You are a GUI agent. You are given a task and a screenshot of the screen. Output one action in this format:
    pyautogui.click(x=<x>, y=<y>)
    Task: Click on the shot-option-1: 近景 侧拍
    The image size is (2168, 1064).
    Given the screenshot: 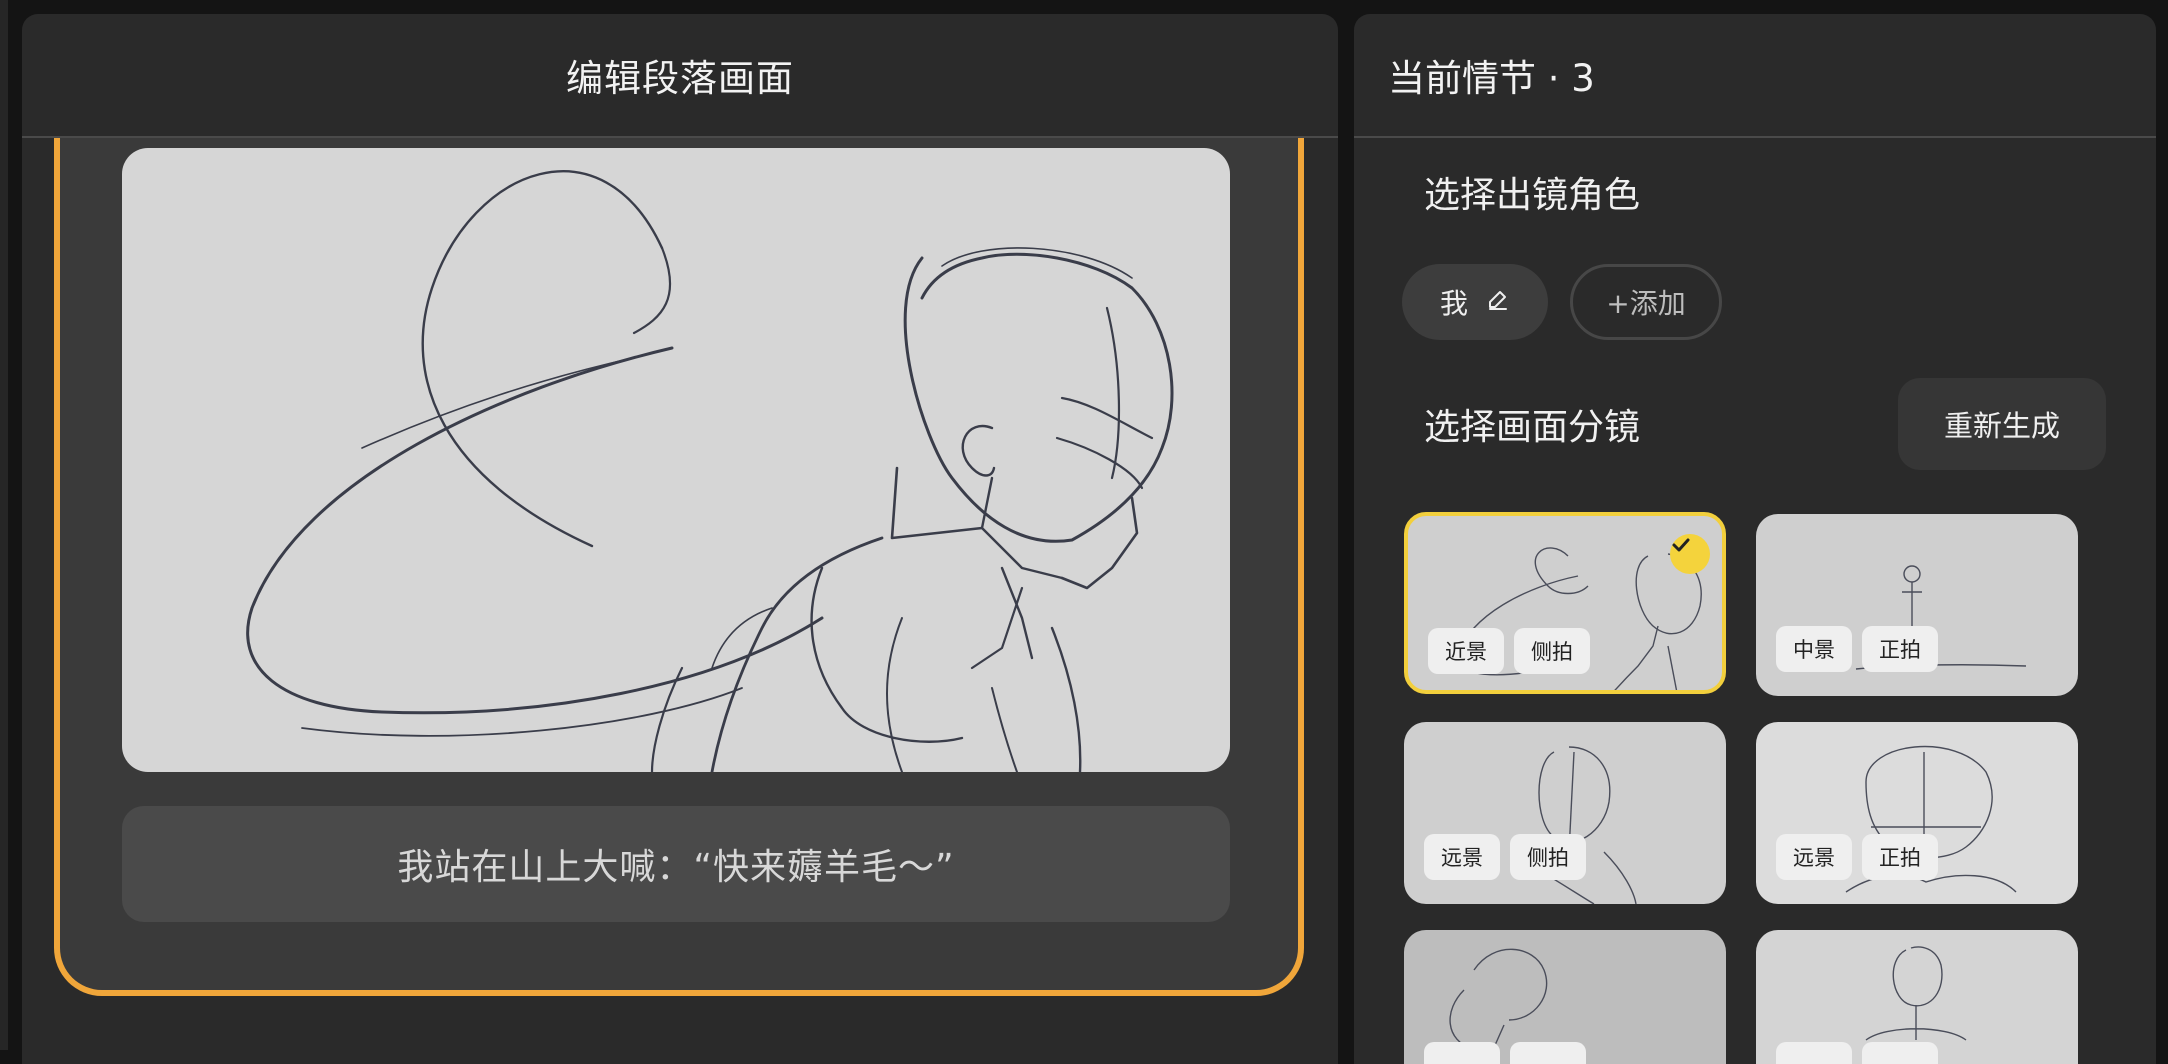 What is the action you would take?
    pyautogui.click(x=1565, y=603)
    